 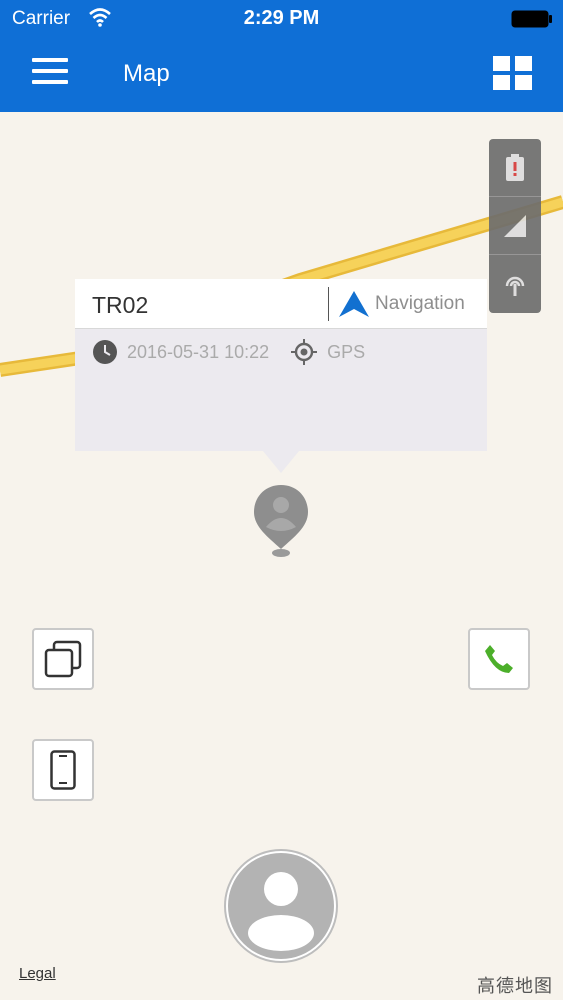 I want to click on location-source: GPS, so click(x=346, y=351).